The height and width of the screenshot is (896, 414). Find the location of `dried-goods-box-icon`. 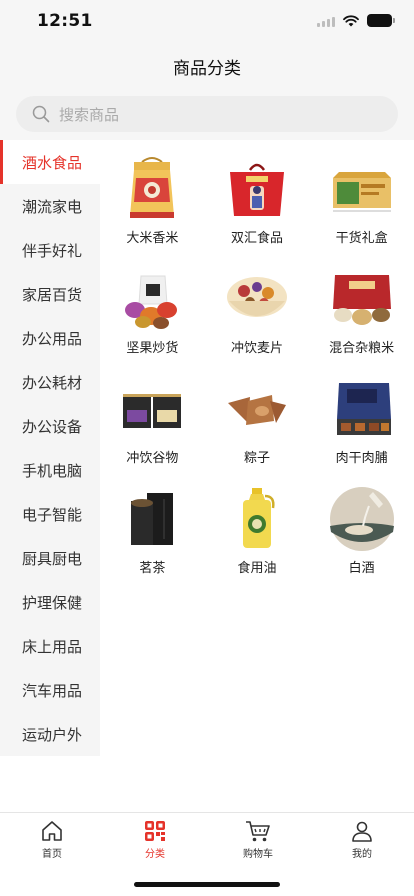

dried-goods-box-icon is located at coordinates (361, 192).